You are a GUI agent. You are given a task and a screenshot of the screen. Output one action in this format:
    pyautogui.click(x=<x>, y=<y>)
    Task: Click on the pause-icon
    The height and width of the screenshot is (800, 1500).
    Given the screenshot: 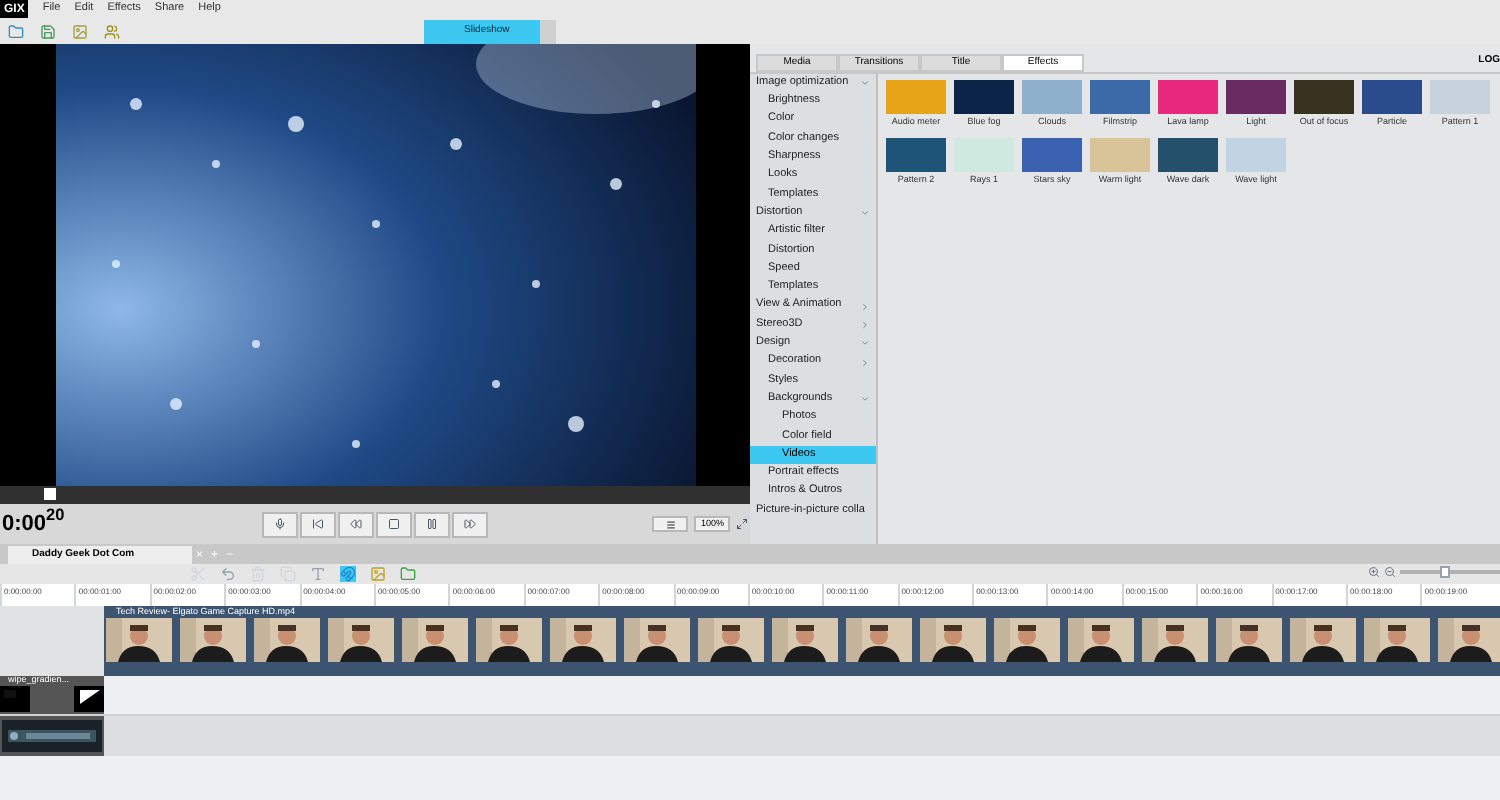 What is the action you would take?
    pyautogui.click(x=432, y=524)
    